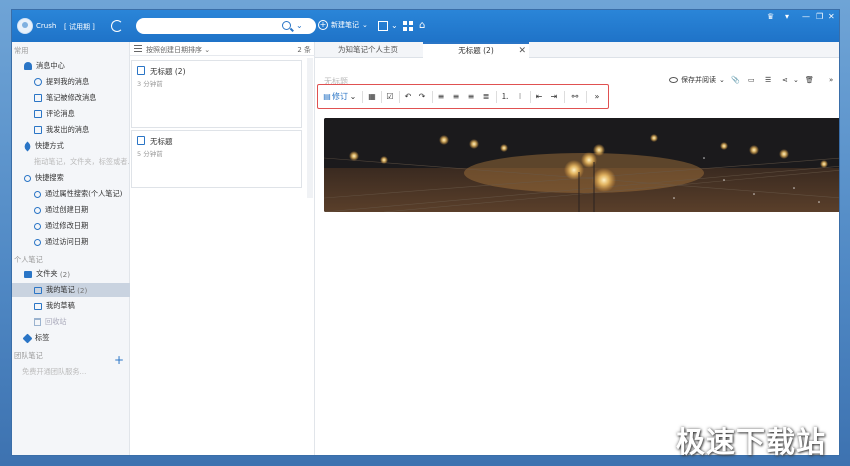  What do you see at coordinates (37, 322) in the screenshot?
I see `trash-icon` at bounding box center [37, 322].